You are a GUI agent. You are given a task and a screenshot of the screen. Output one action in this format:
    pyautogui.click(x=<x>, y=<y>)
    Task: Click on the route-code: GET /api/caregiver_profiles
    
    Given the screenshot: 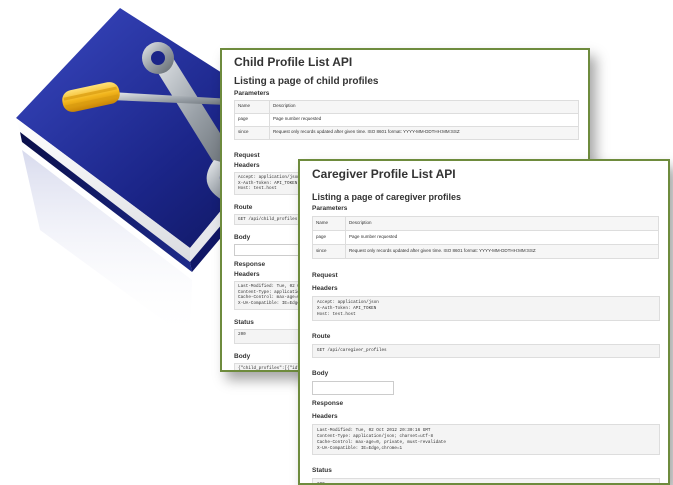 What is the action you would take?
    pyautogui.click(x=486, y=351)
    